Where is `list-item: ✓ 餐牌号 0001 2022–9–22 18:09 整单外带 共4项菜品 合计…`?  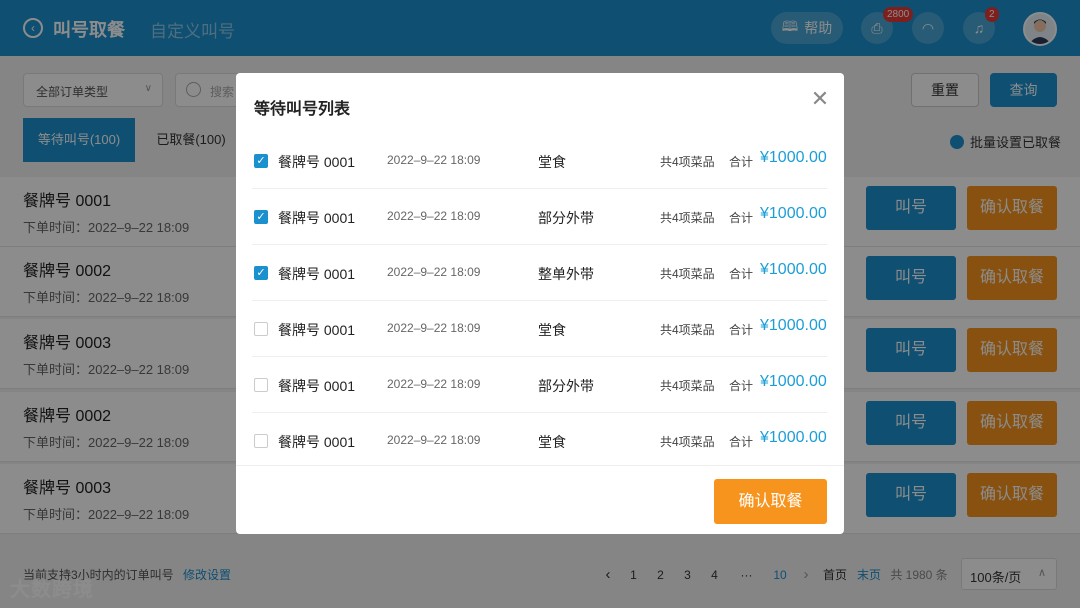 list-item: ✓ 餐牌号 0001 2022–9–22 18:09 整单外带 共4项菜品 合计… is located at coordinates (539, 273).